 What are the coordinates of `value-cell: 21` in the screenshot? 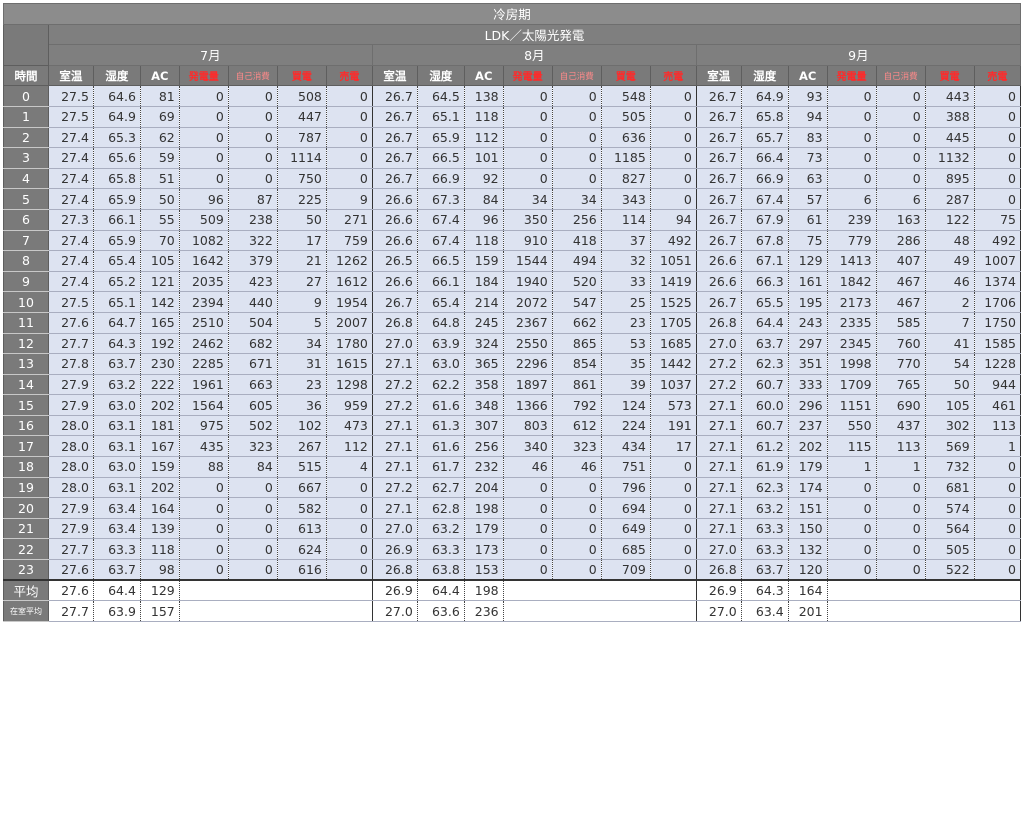 It's located at (301, 261).